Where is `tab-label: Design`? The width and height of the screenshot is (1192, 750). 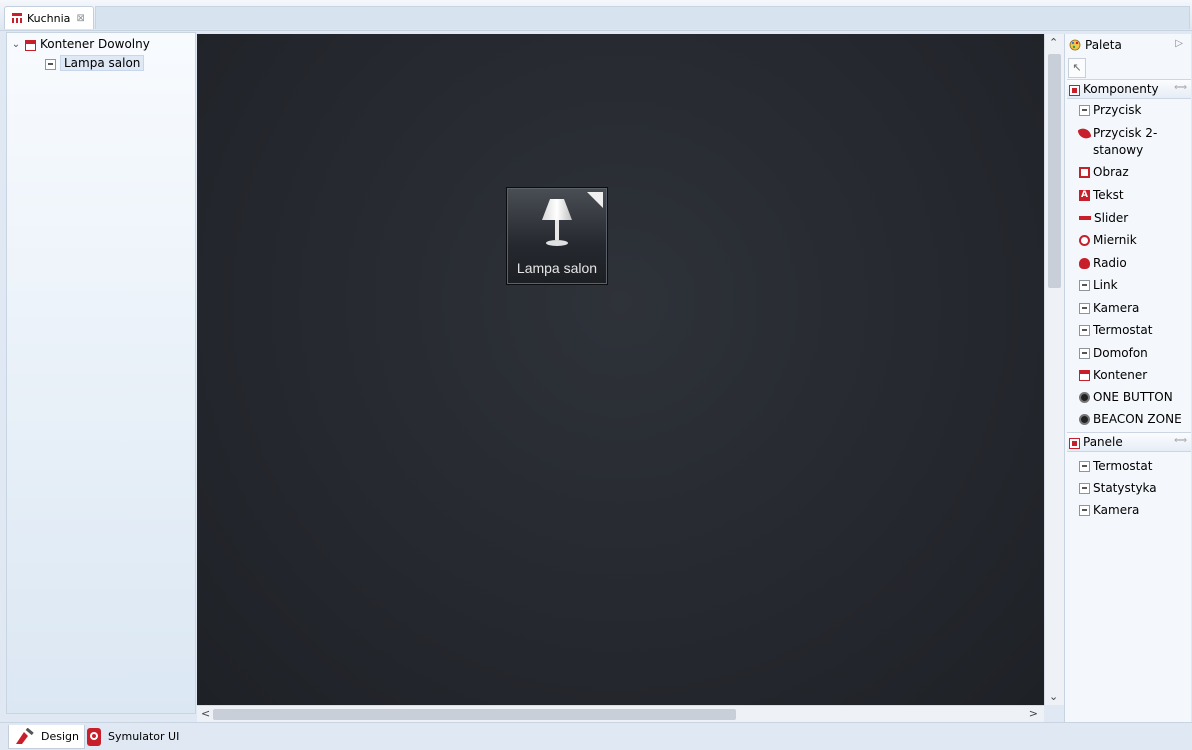
tab-label: Design is located at coordinates (60, 736).